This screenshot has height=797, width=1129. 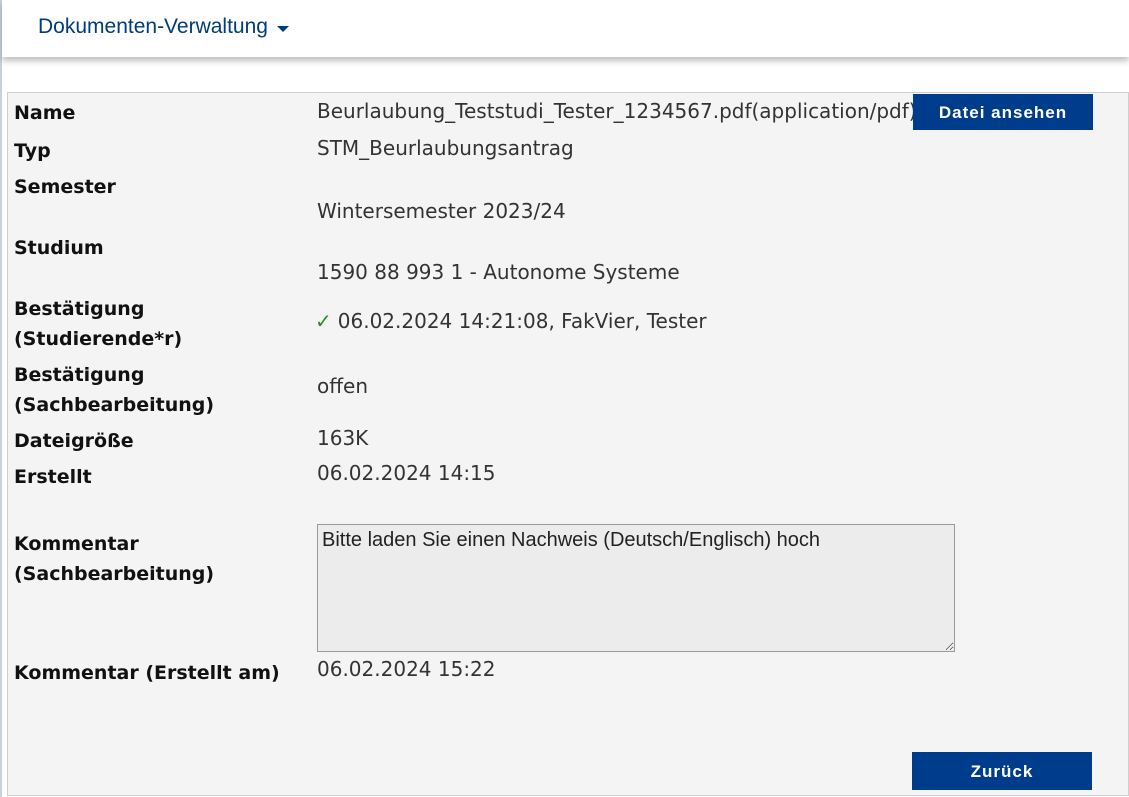 What do you see at coordinates (343, 438) in the screenshot?
I see `file-size-value: 163K` at bounding box center [343, 438].